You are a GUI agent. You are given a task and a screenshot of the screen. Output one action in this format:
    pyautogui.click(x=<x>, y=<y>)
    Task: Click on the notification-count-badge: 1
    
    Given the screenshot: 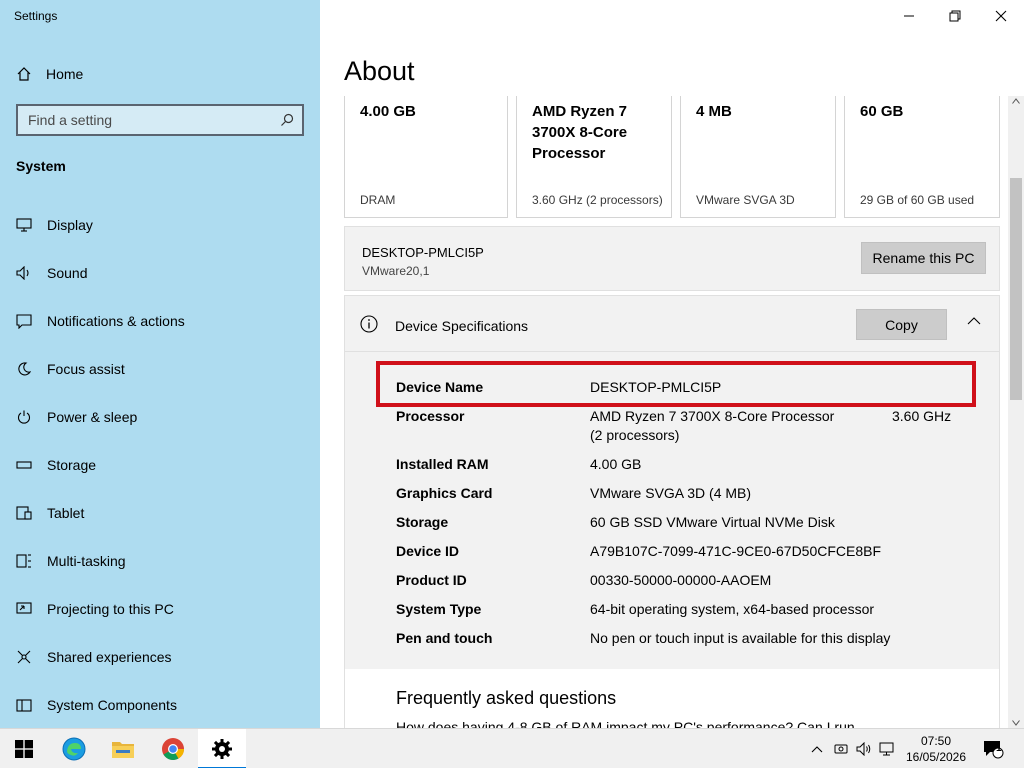 What is the action you would take?
    pyautogui.click(x=999, y=748)
    